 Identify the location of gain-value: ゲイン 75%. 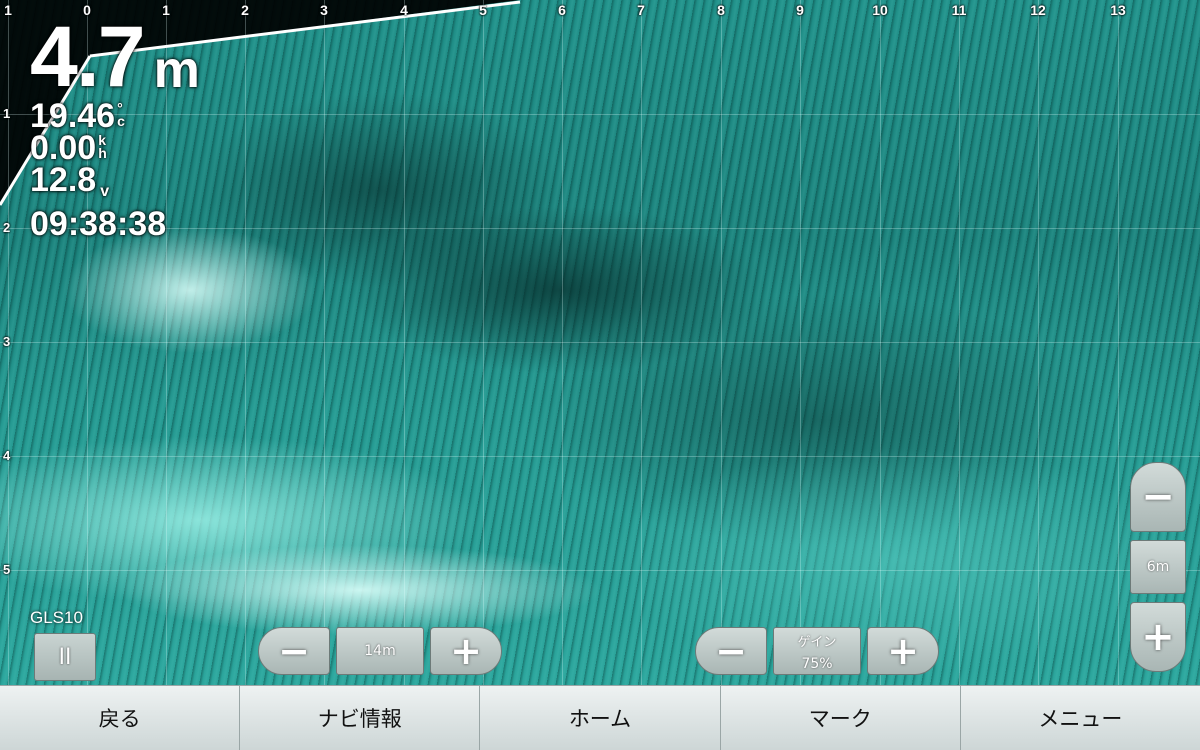
(817, 651).